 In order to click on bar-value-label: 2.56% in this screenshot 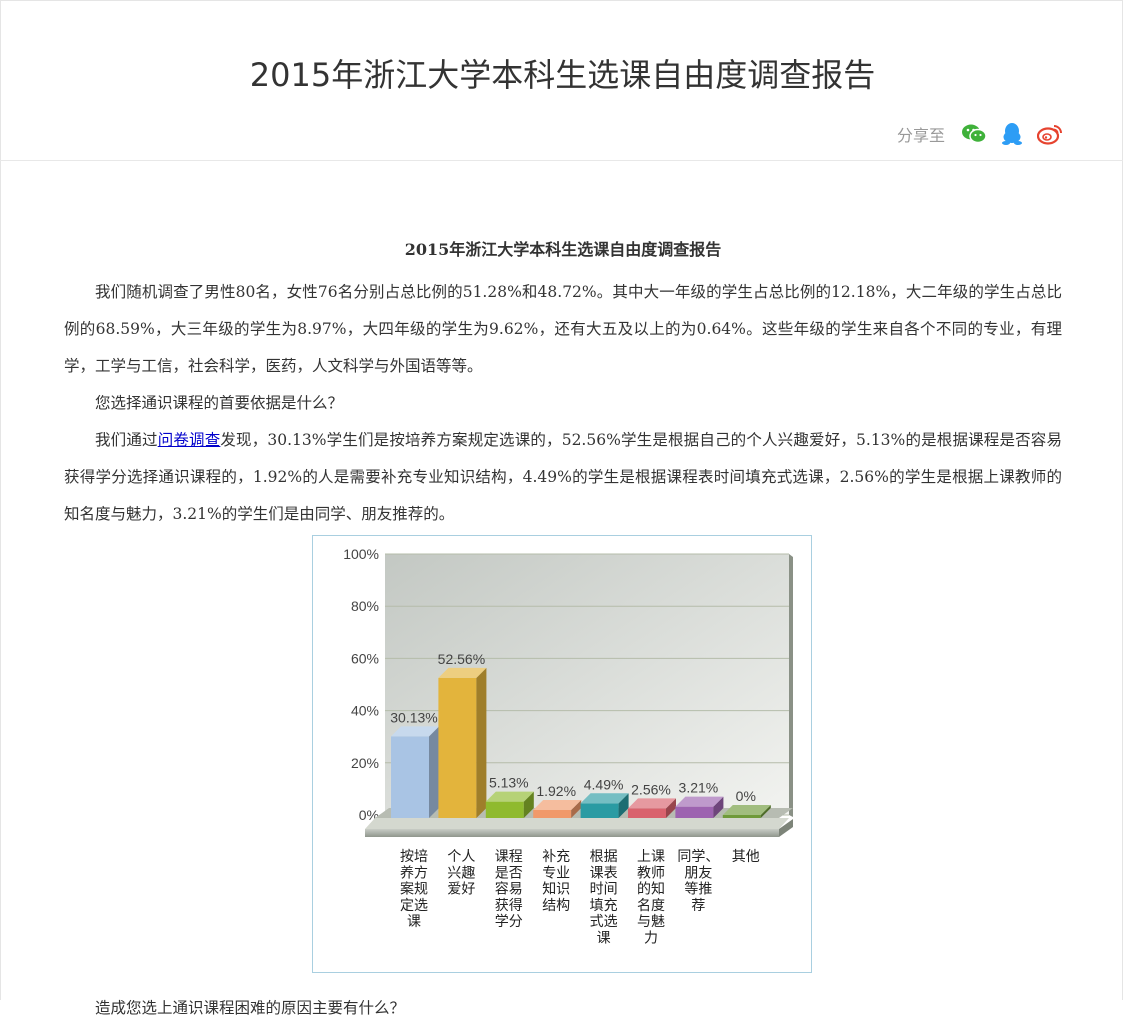, I will do `click(651, 789)`.